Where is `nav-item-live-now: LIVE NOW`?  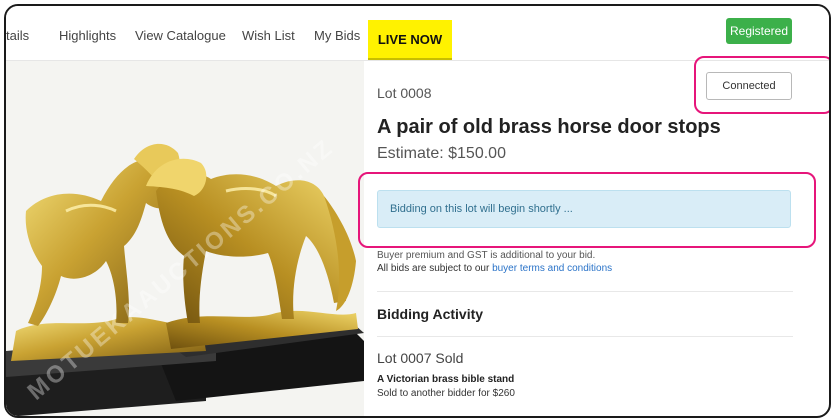
nav-item-live-now: LIVE NOW is located at coordinates (410, 40).